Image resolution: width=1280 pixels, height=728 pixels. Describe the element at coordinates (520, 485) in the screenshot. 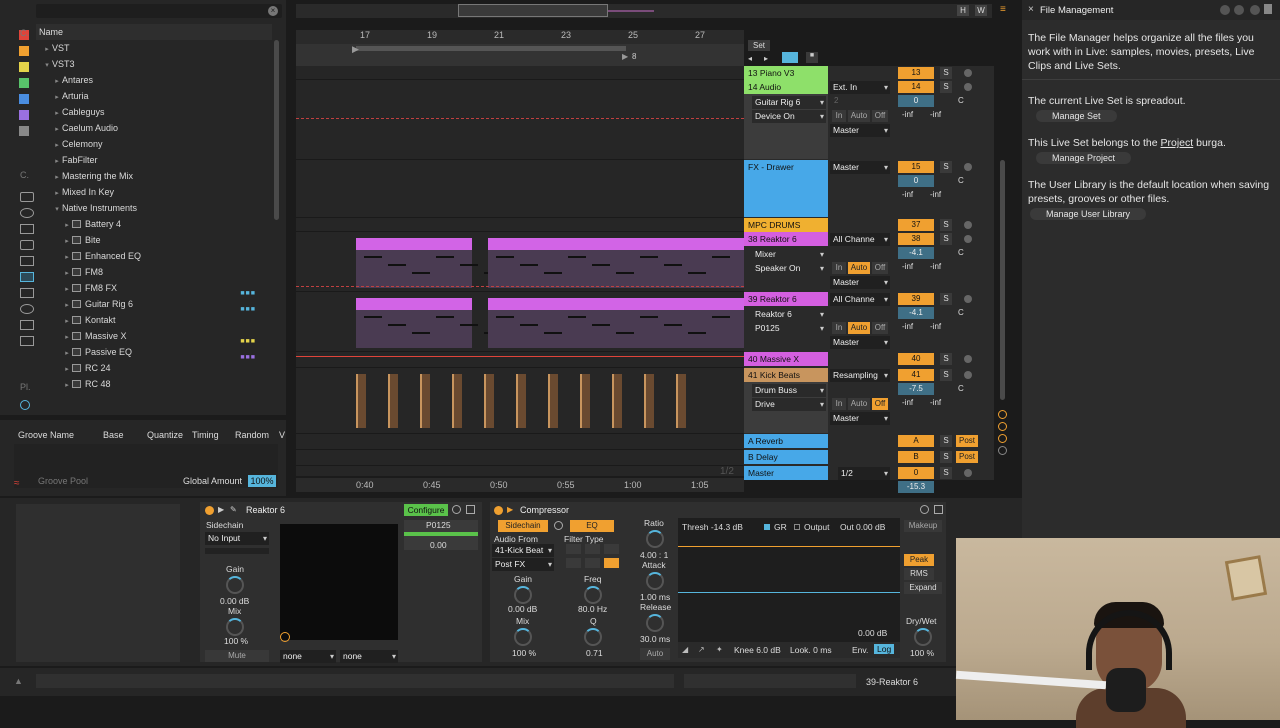

I see `time-ruler: 0:40 0:45 0:50 0:55 1:00 1:05` at that location.